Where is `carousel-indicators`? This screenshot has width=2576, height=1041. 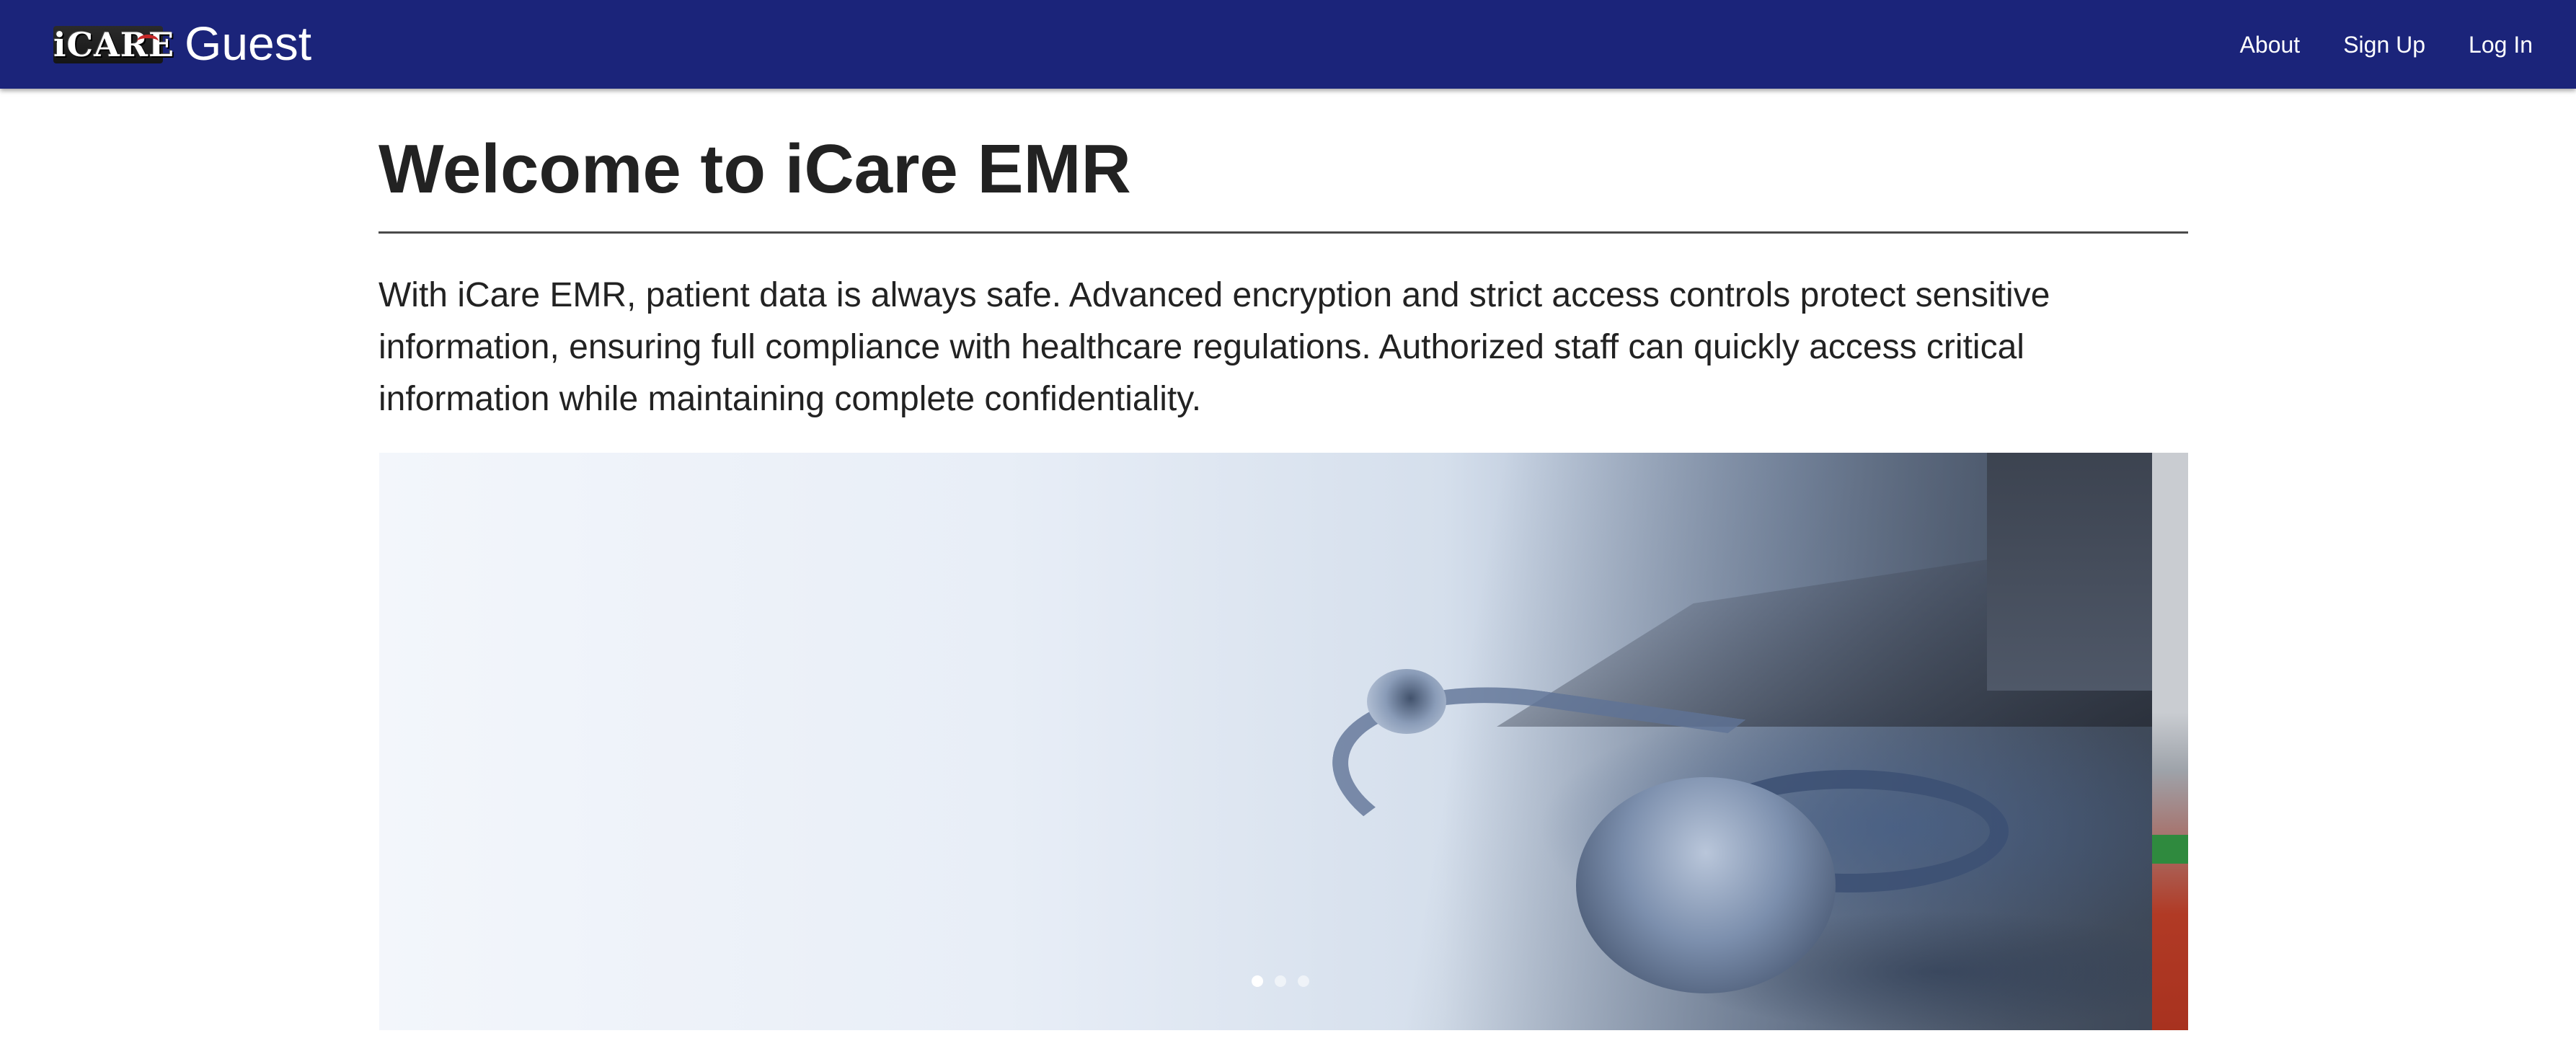 carousel-indicators is located at coordinates (1280, 981).